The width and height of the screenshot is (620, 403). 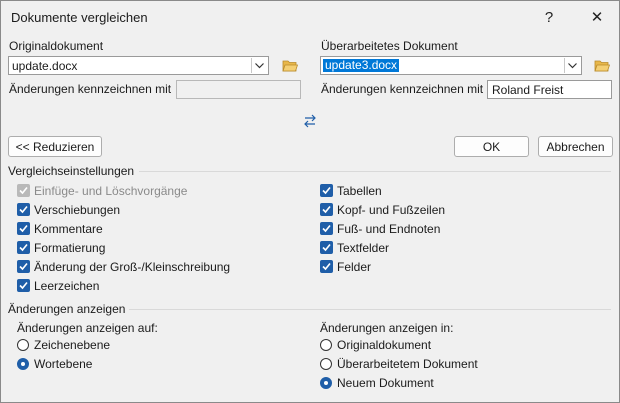 What do you see at coordinates (87, 328) in the screenshot?
I see `show-level-label: Änderungen anzeigen auf:` at bounding box center [87, 328].